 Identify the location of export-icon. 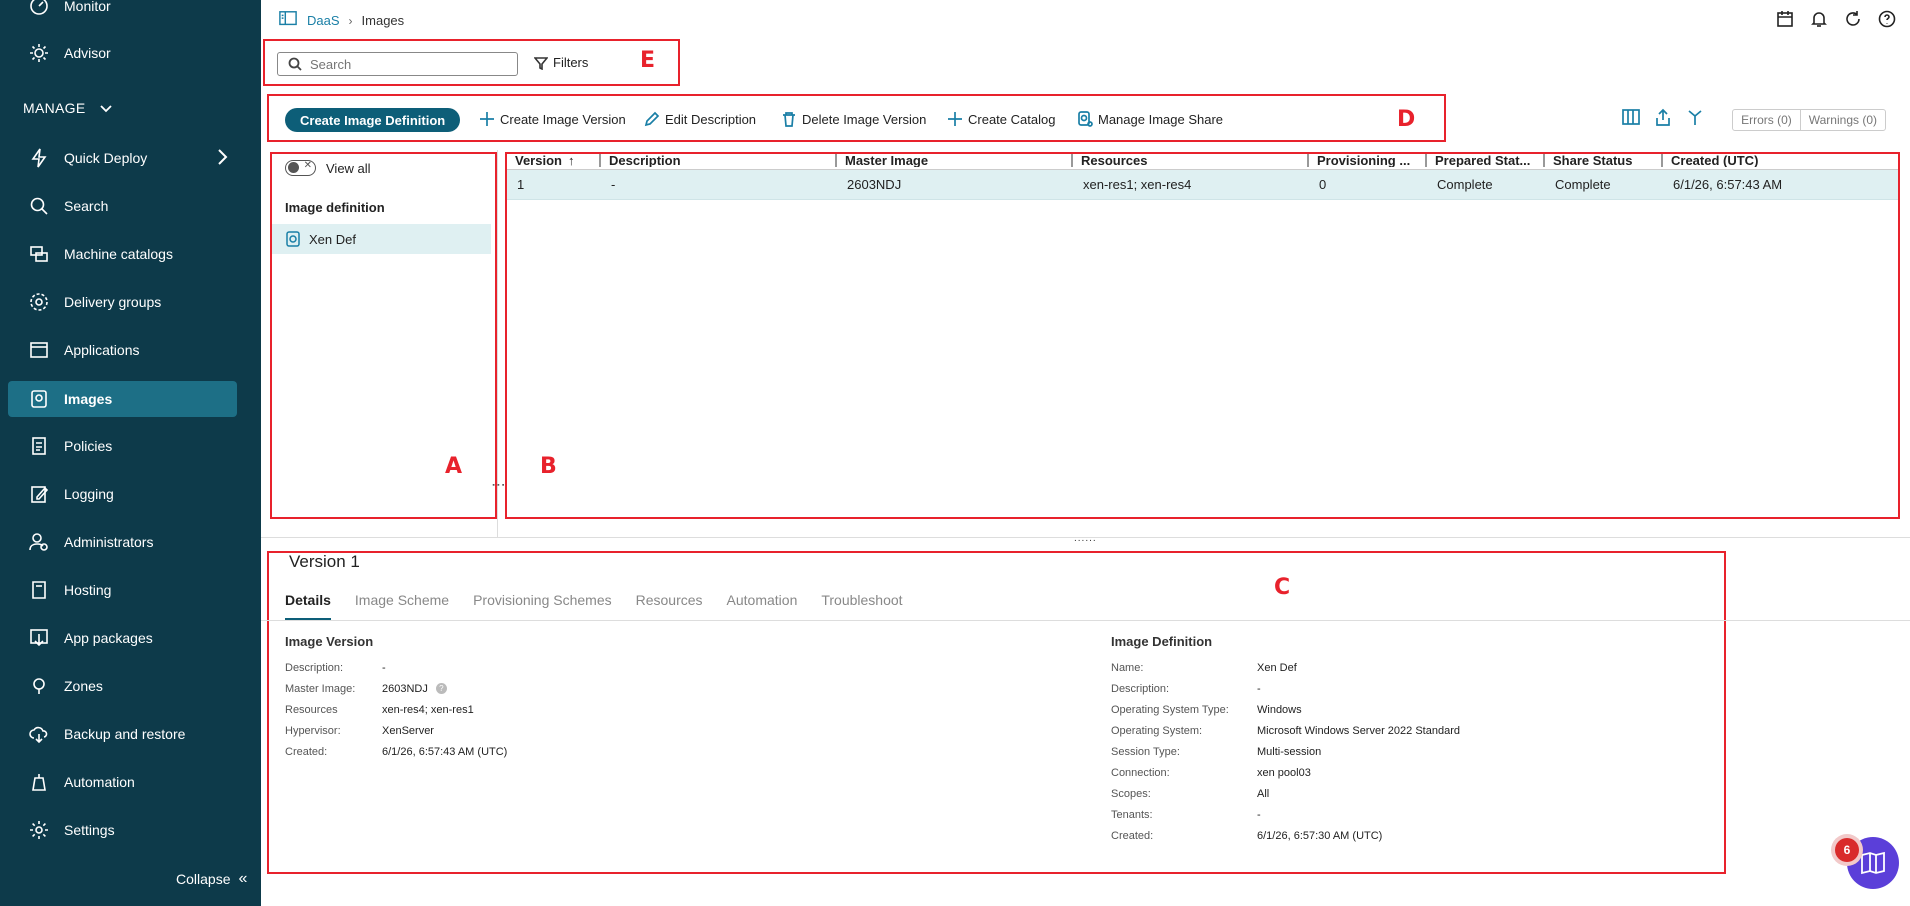
(1663, 119).